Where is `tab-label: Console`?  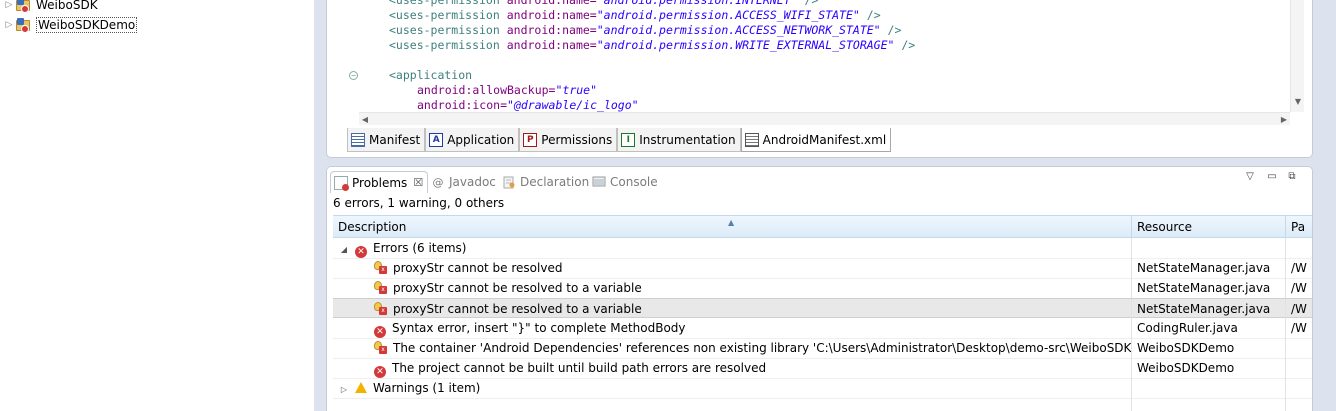
tab-label: Console is located at coordinates (634, 182).